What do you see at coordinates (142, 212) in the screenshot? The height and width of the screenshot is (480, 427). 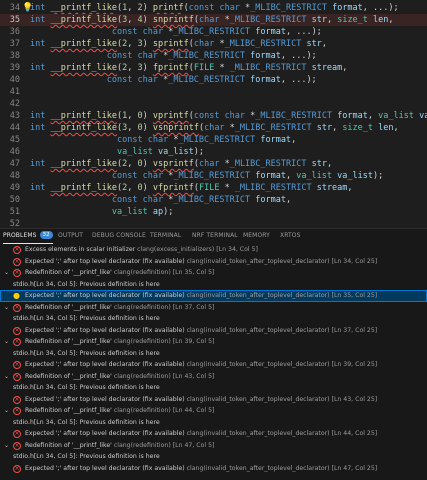 I see `code-text: va_list ap);` at bounding box center [142, 212].